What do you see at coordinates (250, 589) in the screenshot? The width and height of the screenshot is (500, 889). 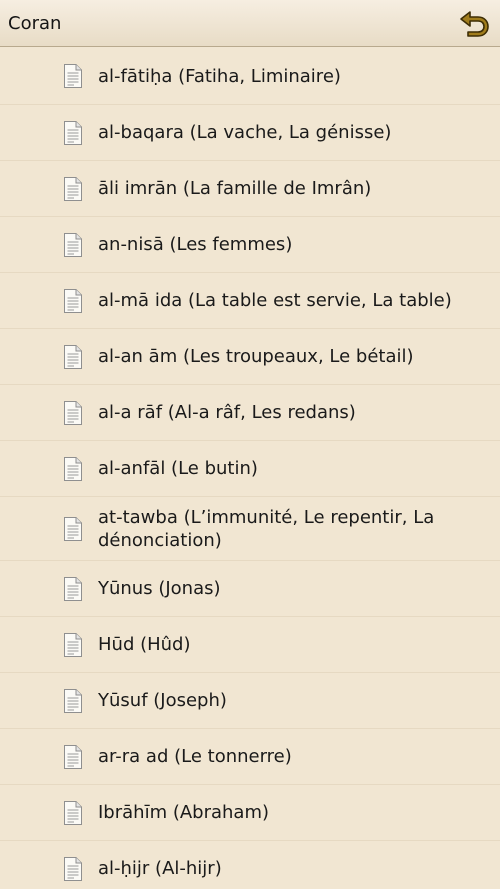 I see `list-item: Yūnus (Jonas)` at bounding box center [250, 589].